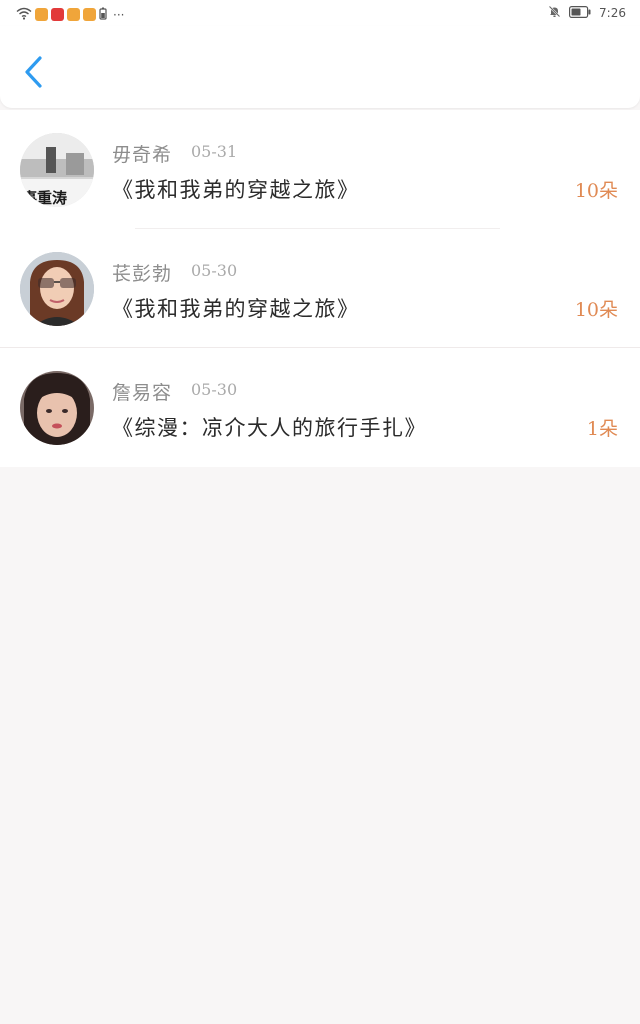 The image size is (640, 1024). Describe the element at coordinates (320, 67) in the screenshot. I see `header` at that location.